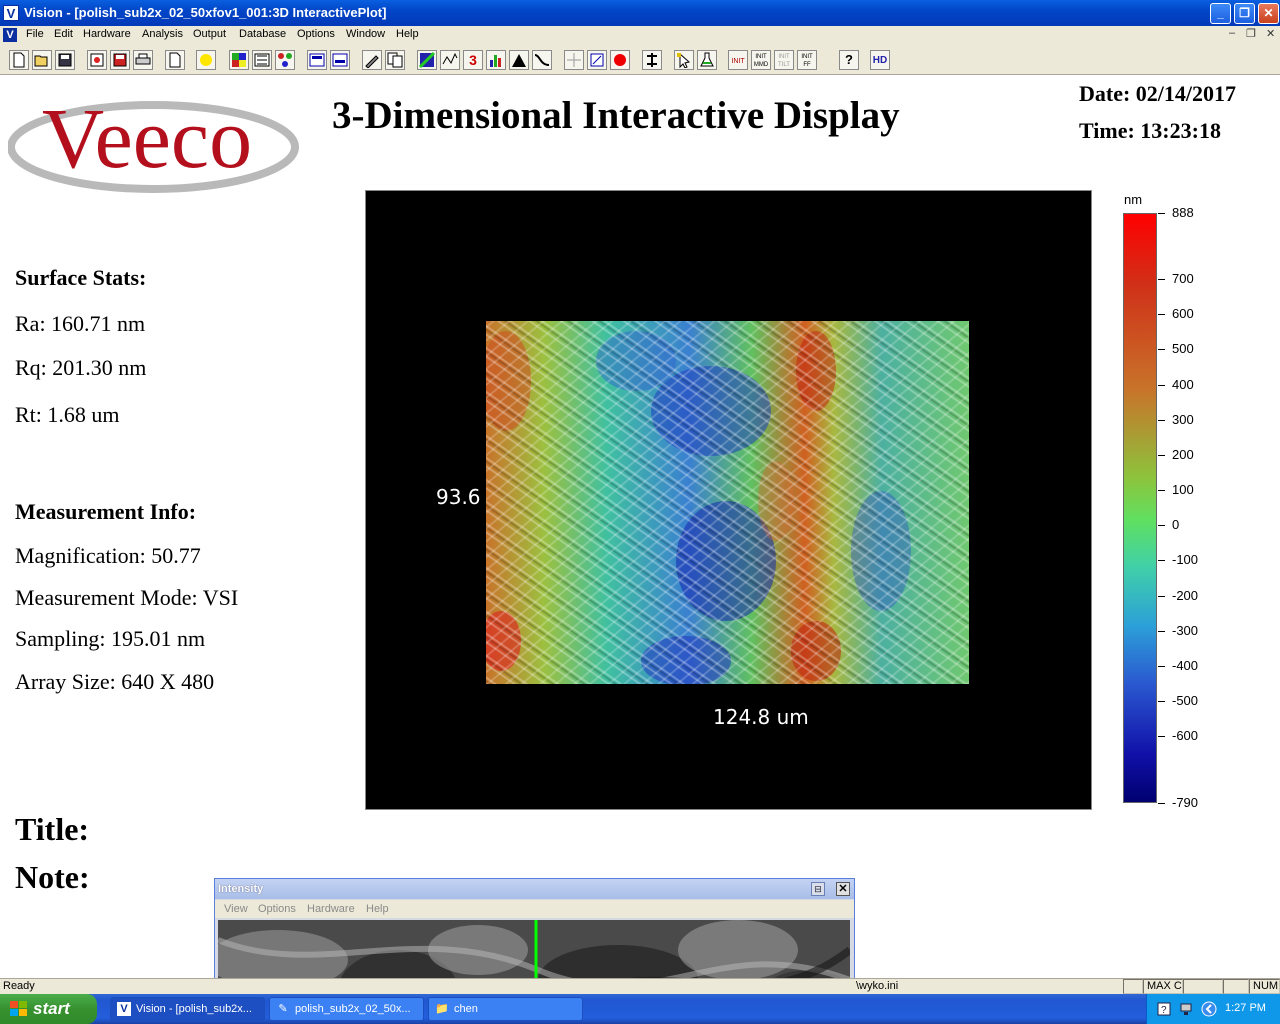  I want to click on page-icon, so click(175, 60).